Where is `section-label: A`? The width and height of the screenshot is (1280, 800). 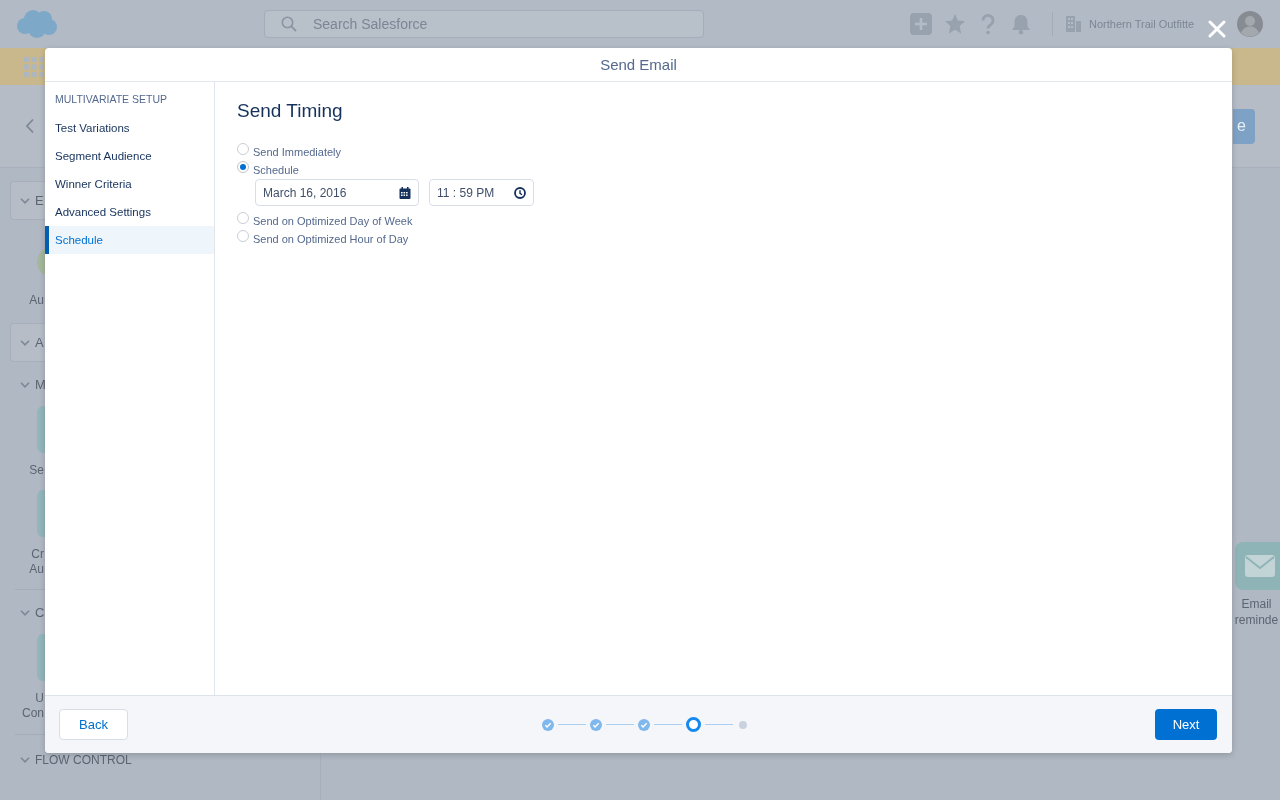 section-label: A is located at coordinates (39, 342).